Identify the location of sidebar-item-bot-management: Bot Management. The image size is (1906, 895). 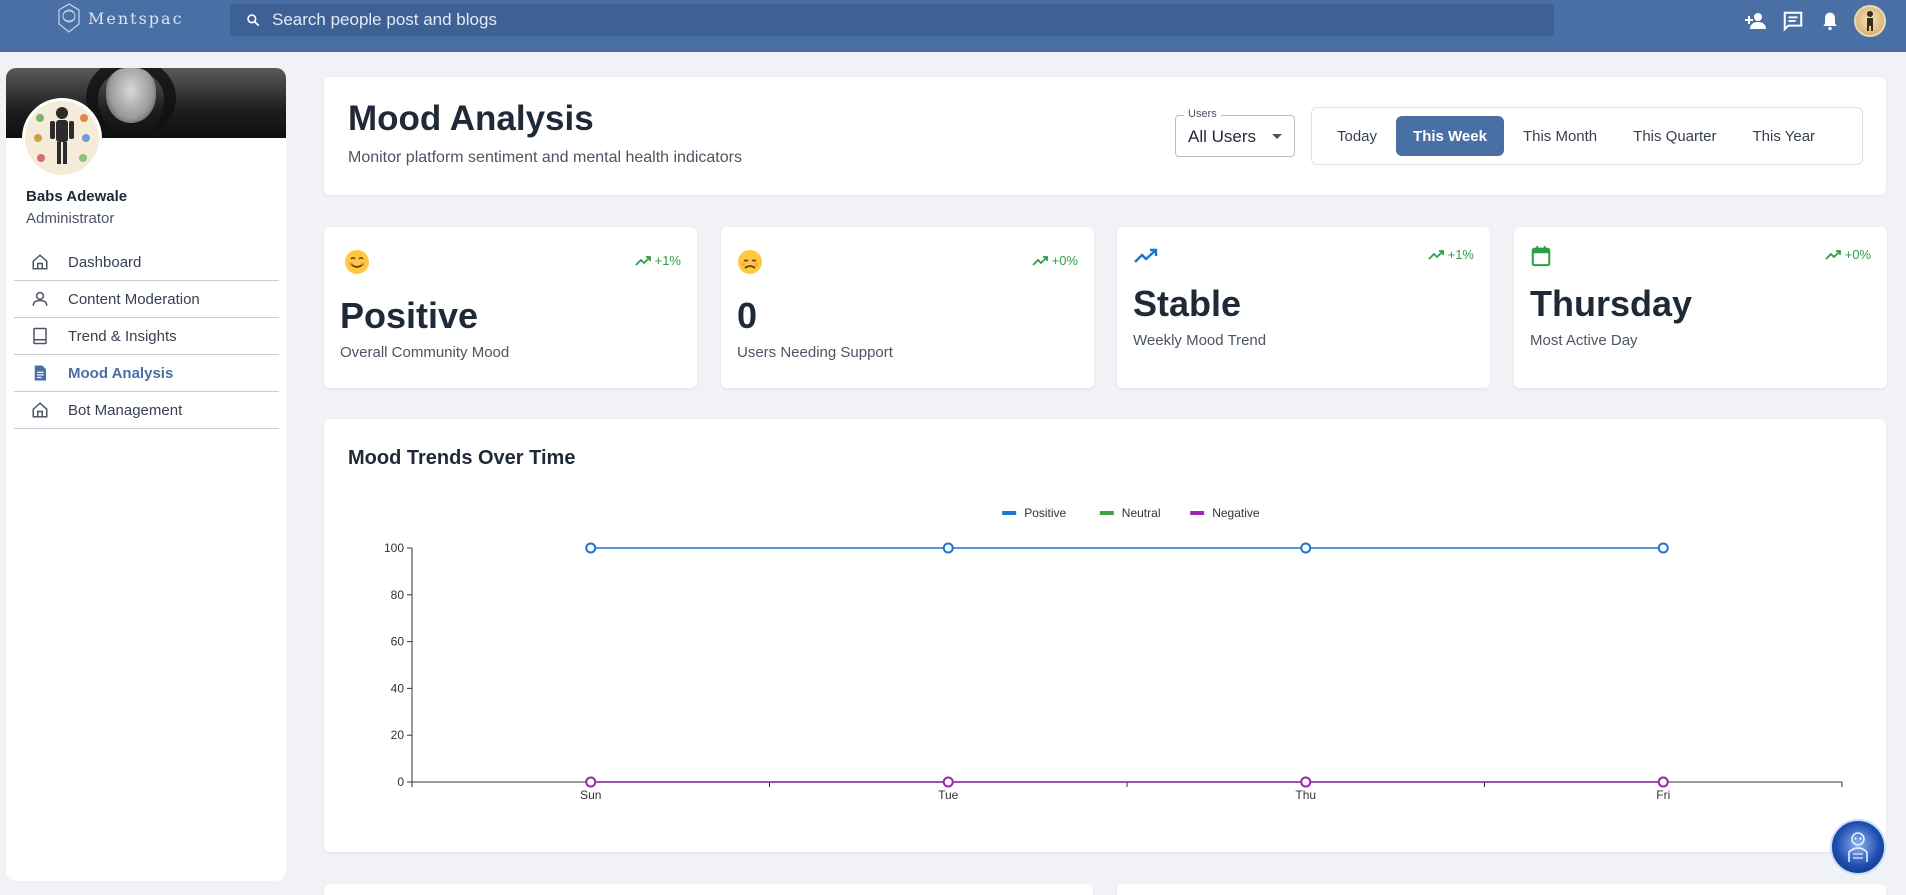
(146, 410).